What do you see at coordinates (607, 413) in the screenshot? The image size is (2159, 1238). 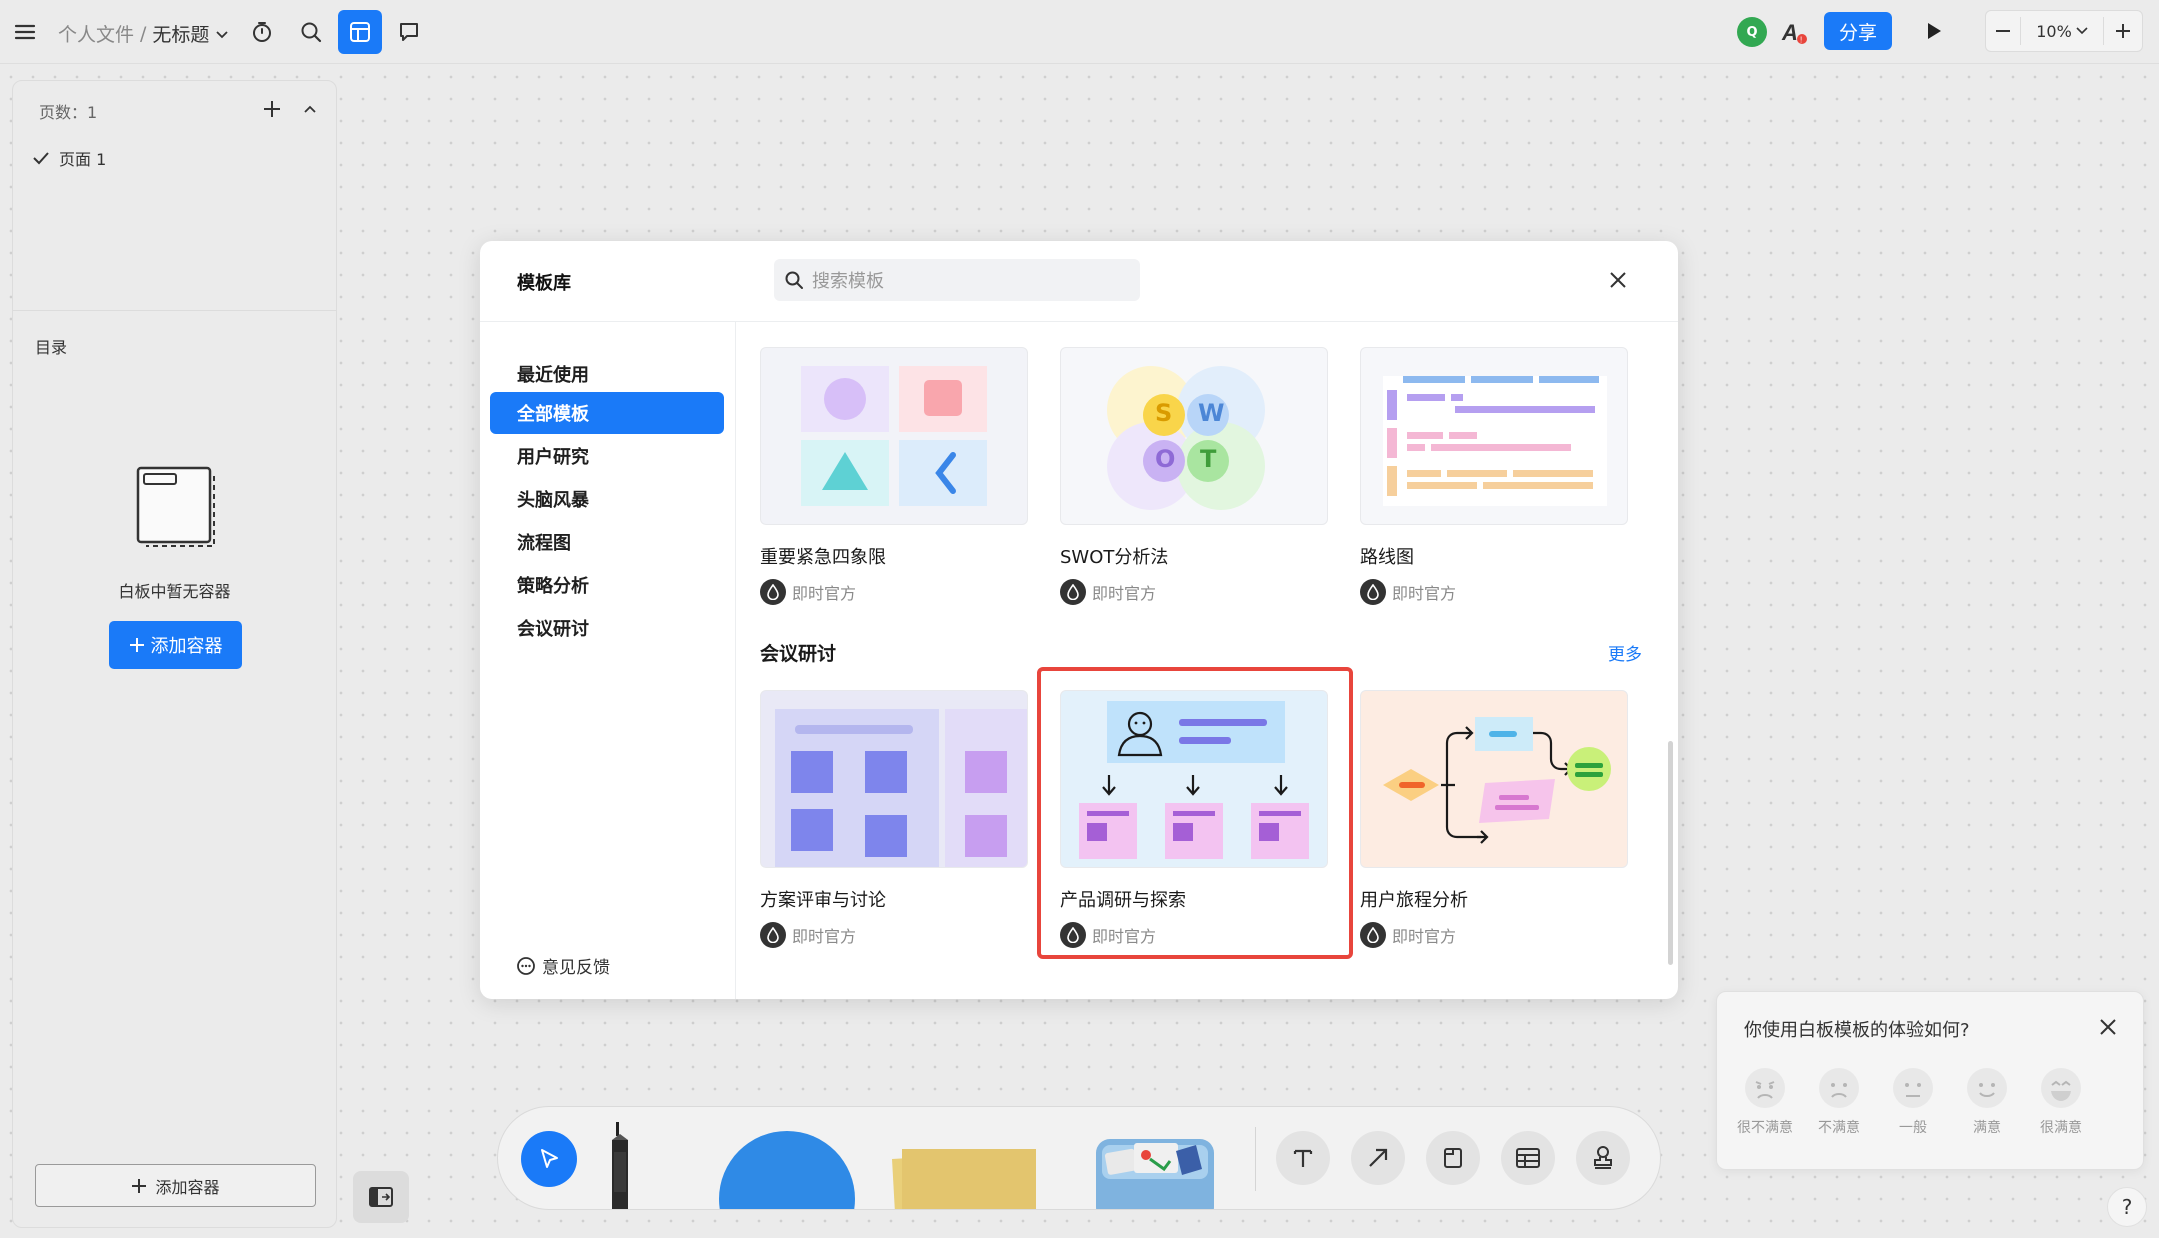 I see `category-all: 全部模板` at bounding box center [607, 413].